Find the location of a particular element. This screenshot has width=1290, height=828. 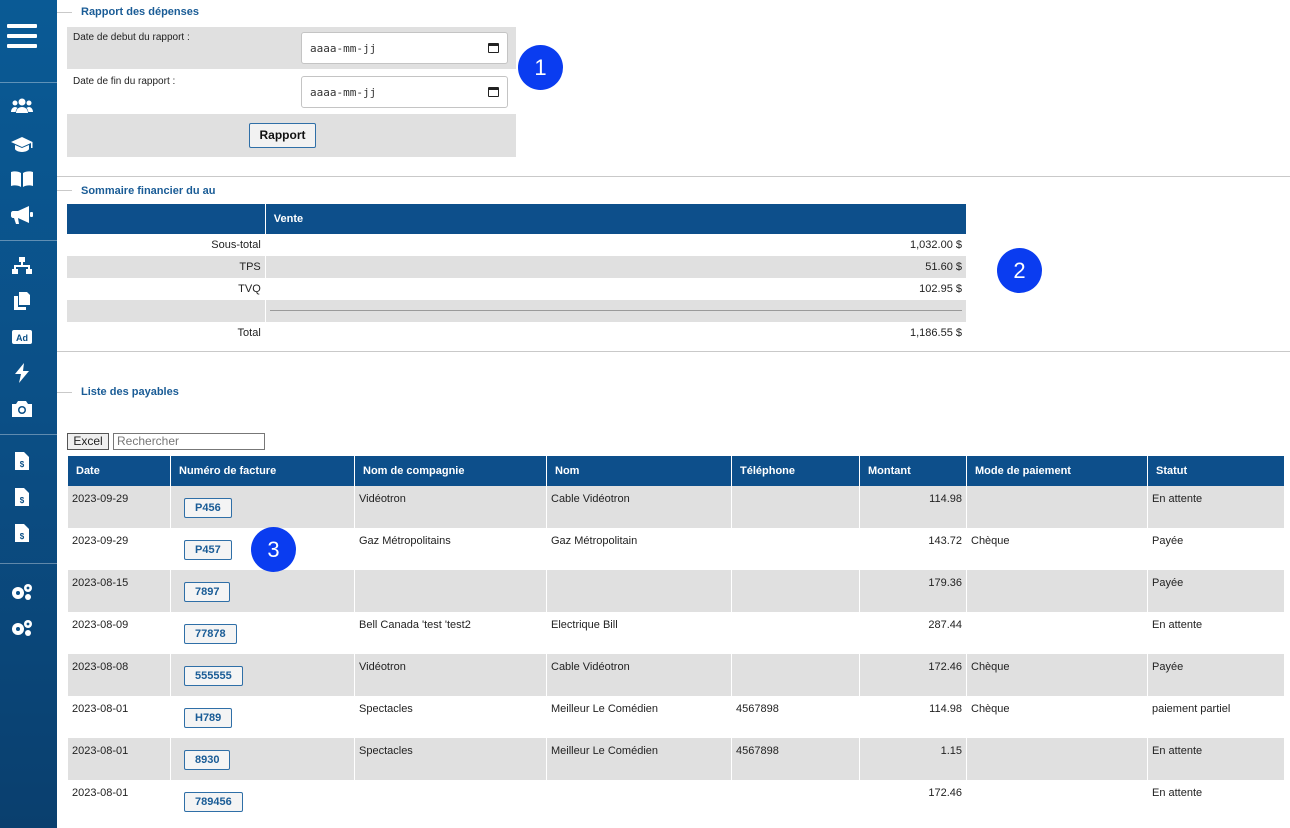

invoice-button: 555555 is located at coordinates (213, 676).